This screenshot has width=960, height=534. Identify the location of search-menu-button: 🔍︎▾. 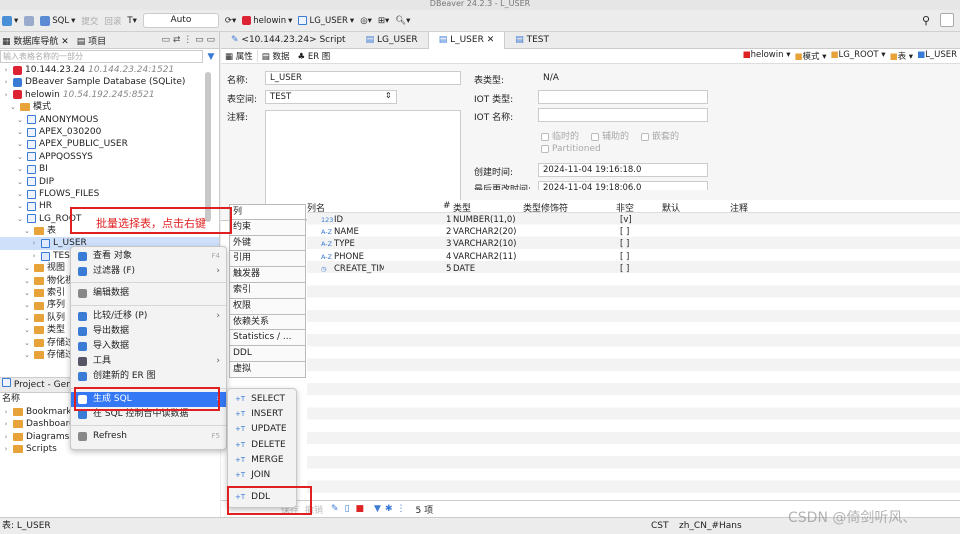
(402, 21).